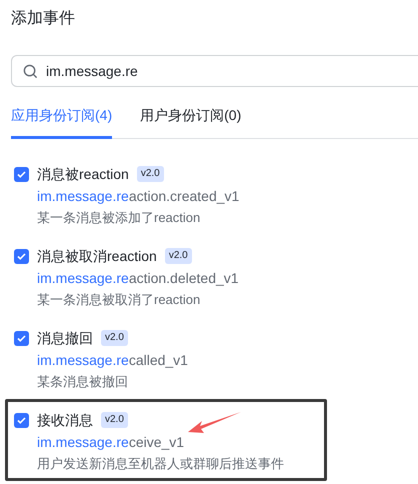 The width and height of the screenshot is (418, 484). Describe the element at coordinates (61, 120) in the screenshot. I see `tab: 应用身份订阅(4)` at that location.